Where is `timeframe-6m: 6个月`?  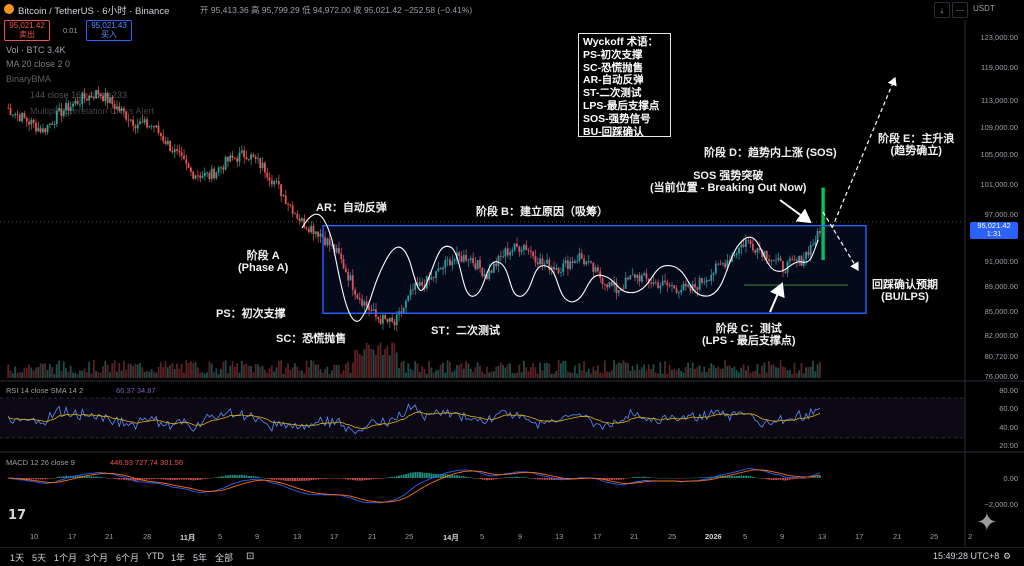 timeframe-6m: 6个月 is located at coordinates (127, 557).